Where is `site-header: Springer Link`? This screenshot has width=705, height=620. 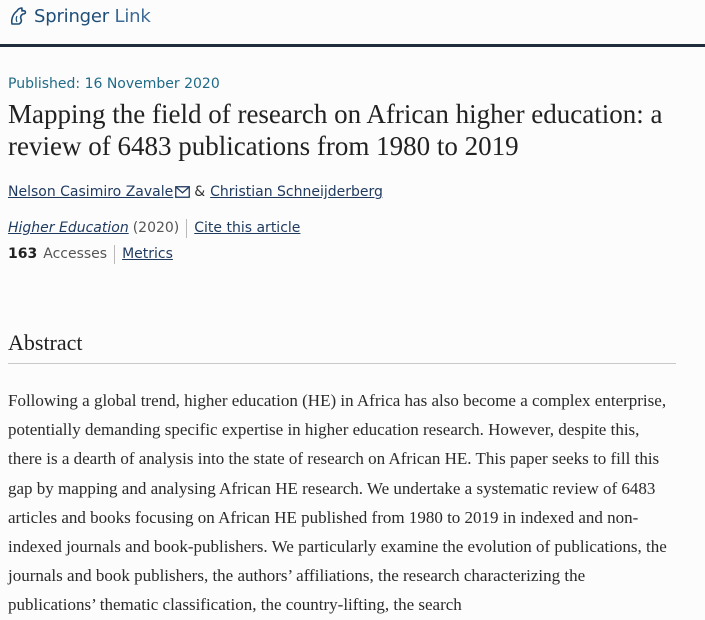
site-header: Springer Link is located at coordinates (352, 23).